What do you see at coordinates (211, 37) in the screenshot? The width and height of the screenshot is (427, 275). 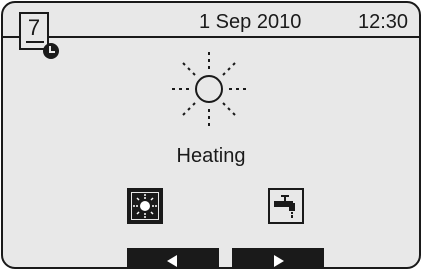 I see `header-divider` at bounding box center [211, 37].